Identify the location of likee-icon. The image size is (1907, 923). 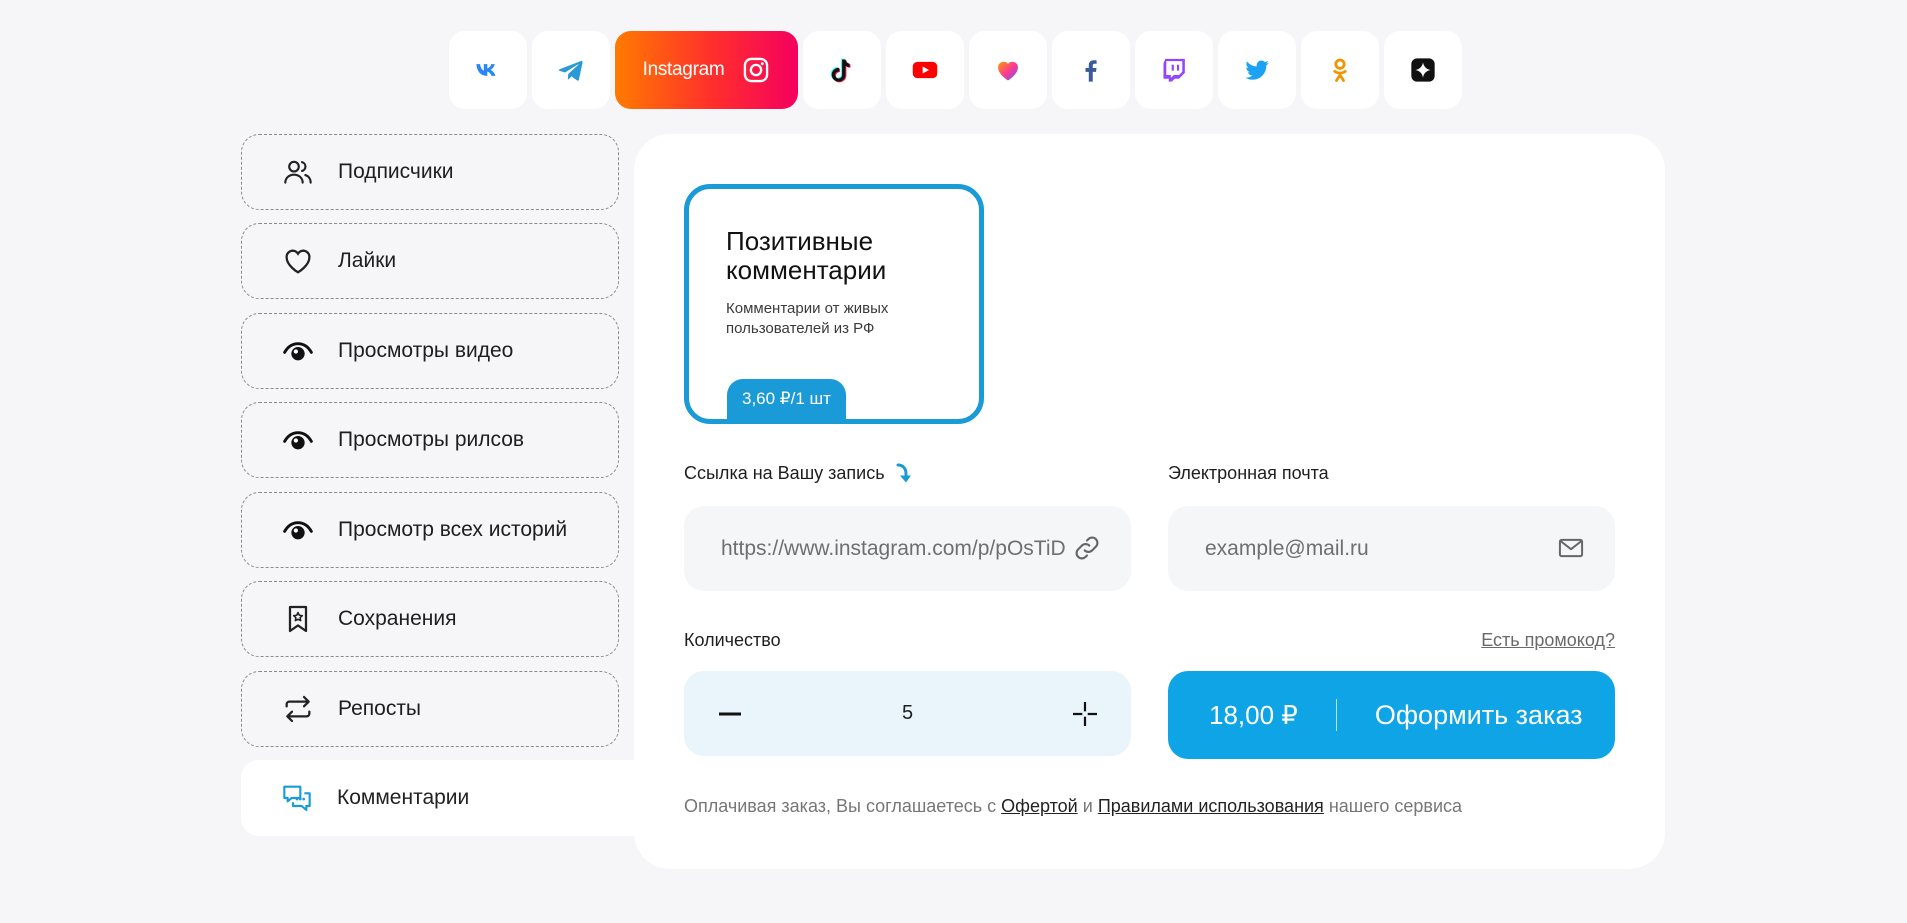
(1008, 71).